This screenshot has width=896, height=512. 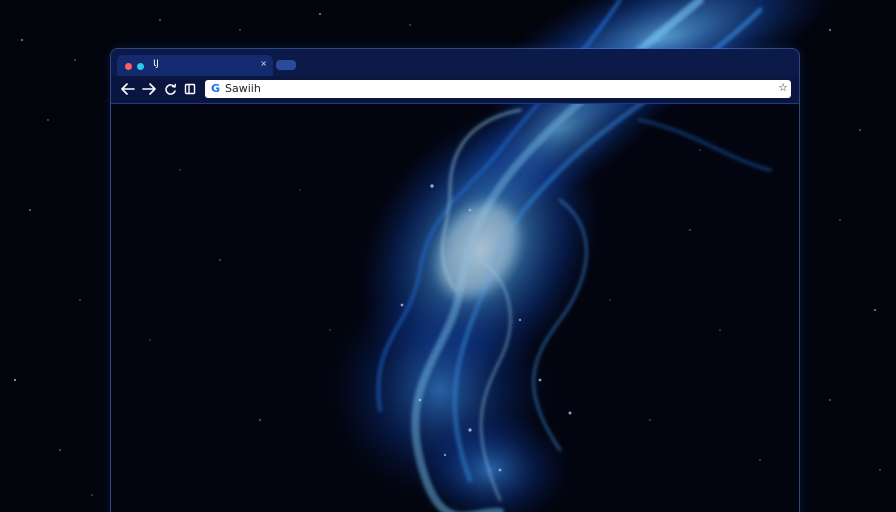 What do you see at coordinates (149, 89) in the screenshot?
I see `forward-arrow-icon` at bounding box center [149, 89].